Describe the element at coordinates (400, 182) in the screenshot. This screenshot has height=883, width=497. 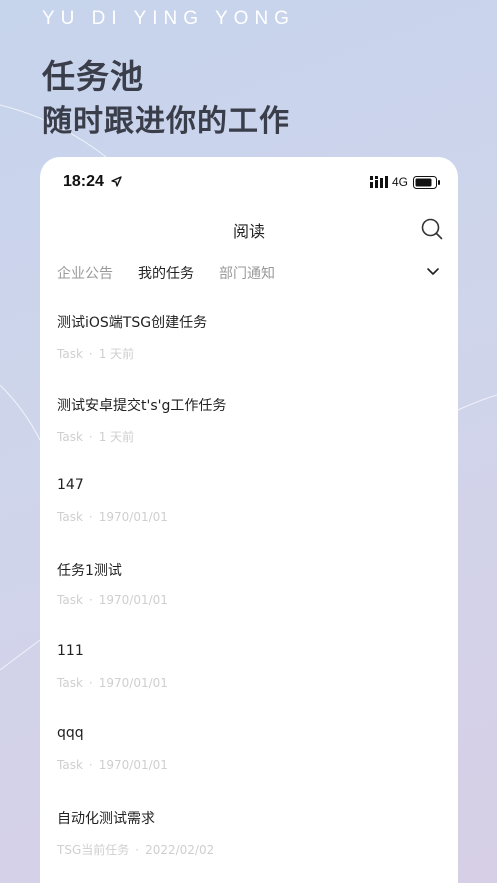
I see `network-type: 4G` at that location.